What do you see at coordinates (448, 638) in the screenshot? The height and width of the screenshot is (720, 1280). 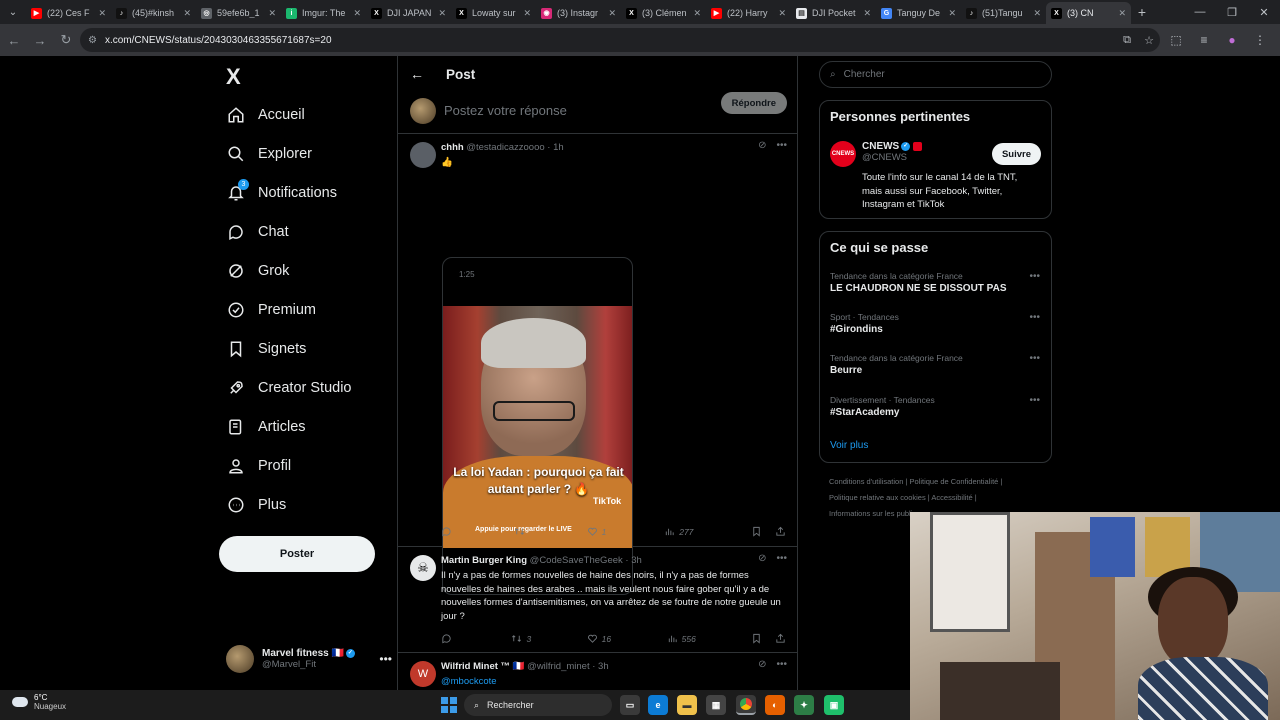 I see `reply-action` at bounding box center [448, 638].